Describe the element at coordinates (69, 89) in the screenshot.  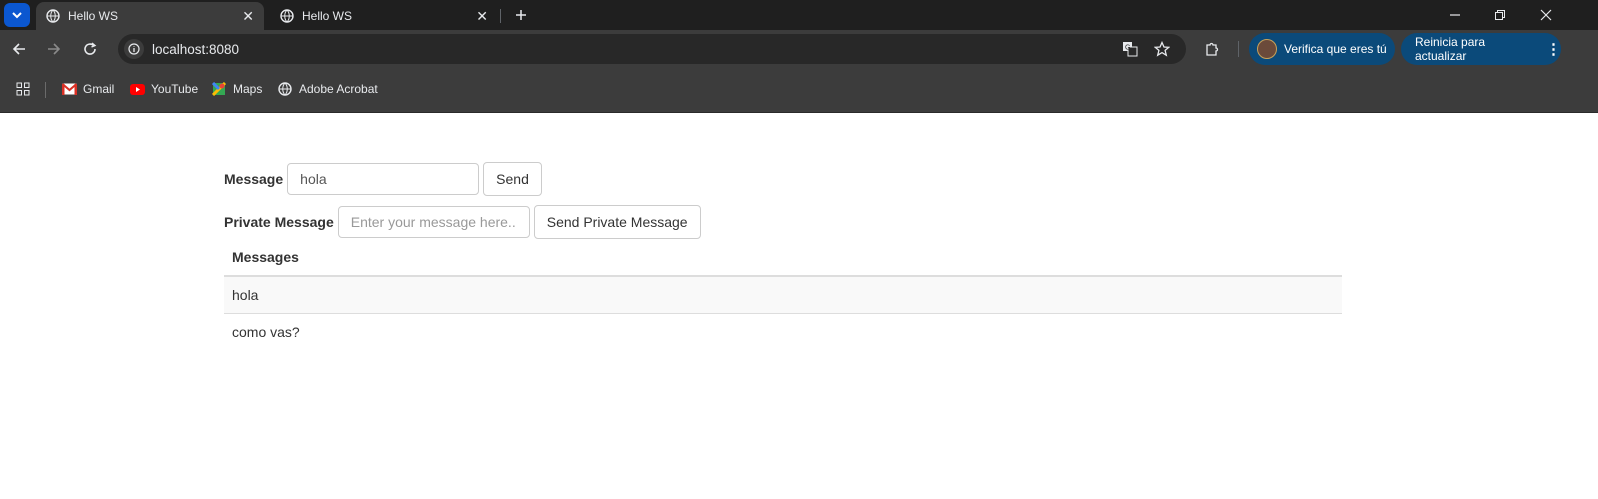
I see `gmail-icon` at that location.